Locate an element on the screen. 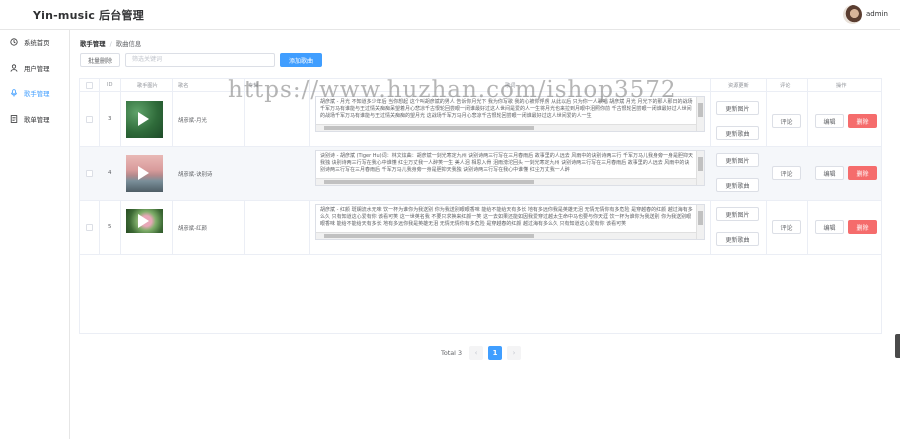 The height and width of the screenshot is (439, 900). column-header-resource: 资源更新 is located at coordinates (738, 86).